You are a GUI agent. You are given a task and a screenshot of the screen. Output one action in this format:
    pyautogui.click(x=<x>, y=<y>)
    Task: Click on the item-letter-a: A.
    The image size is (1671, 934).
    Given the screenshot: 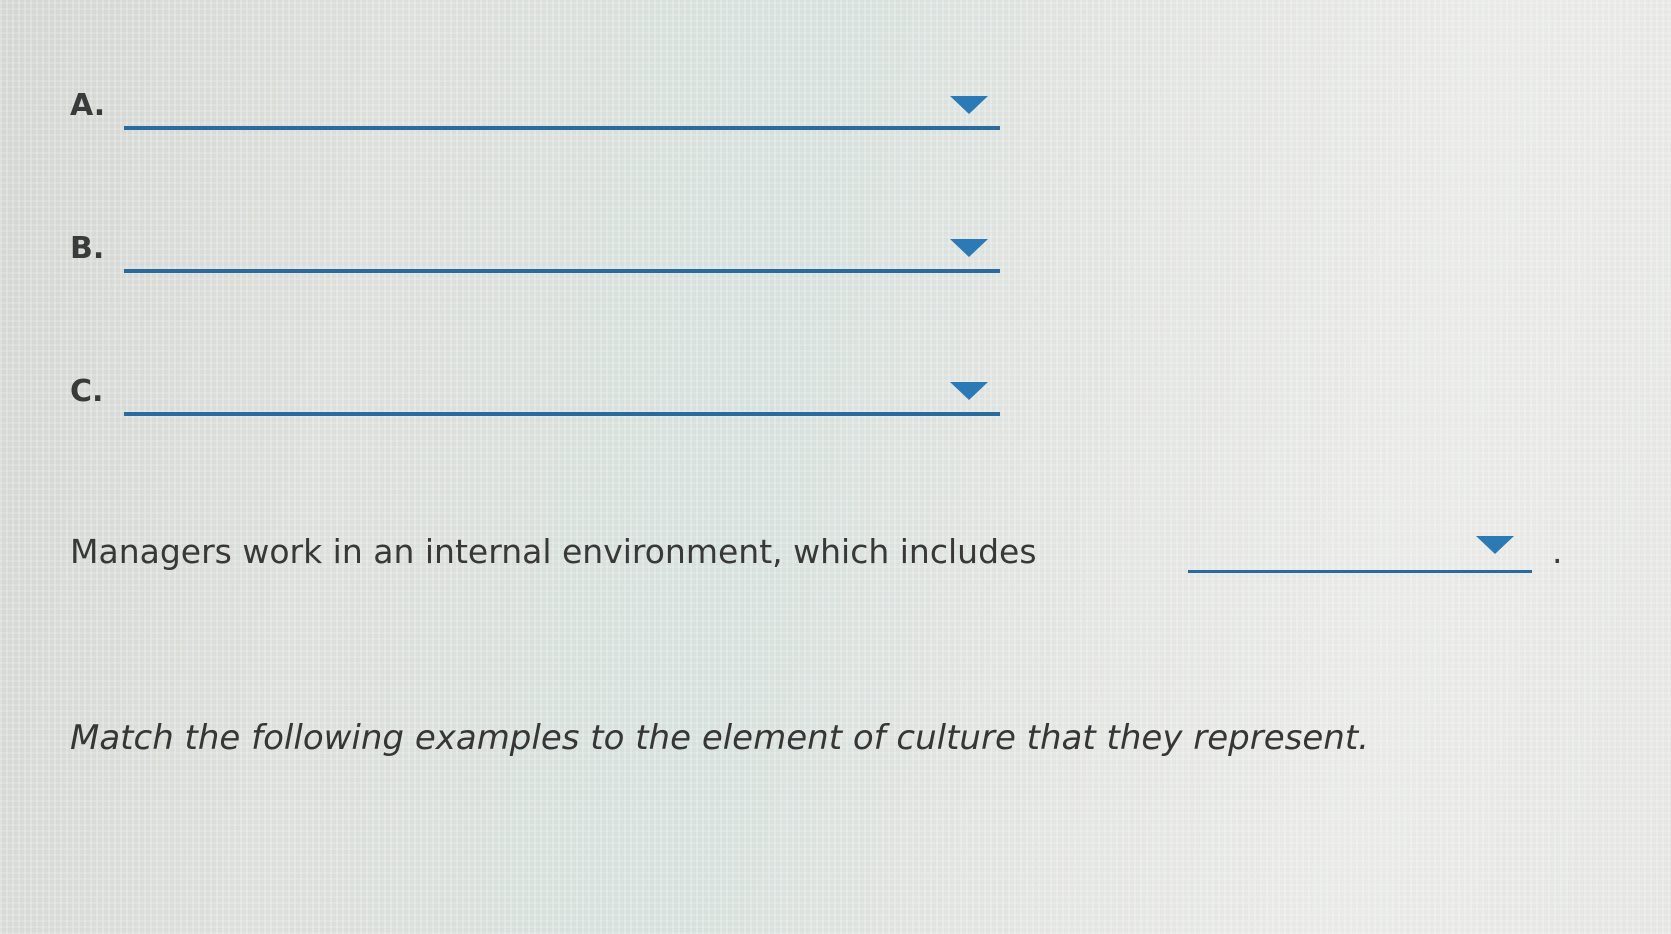 What is the action you would take?
    pyautogui.click(x=88, y=105)
    